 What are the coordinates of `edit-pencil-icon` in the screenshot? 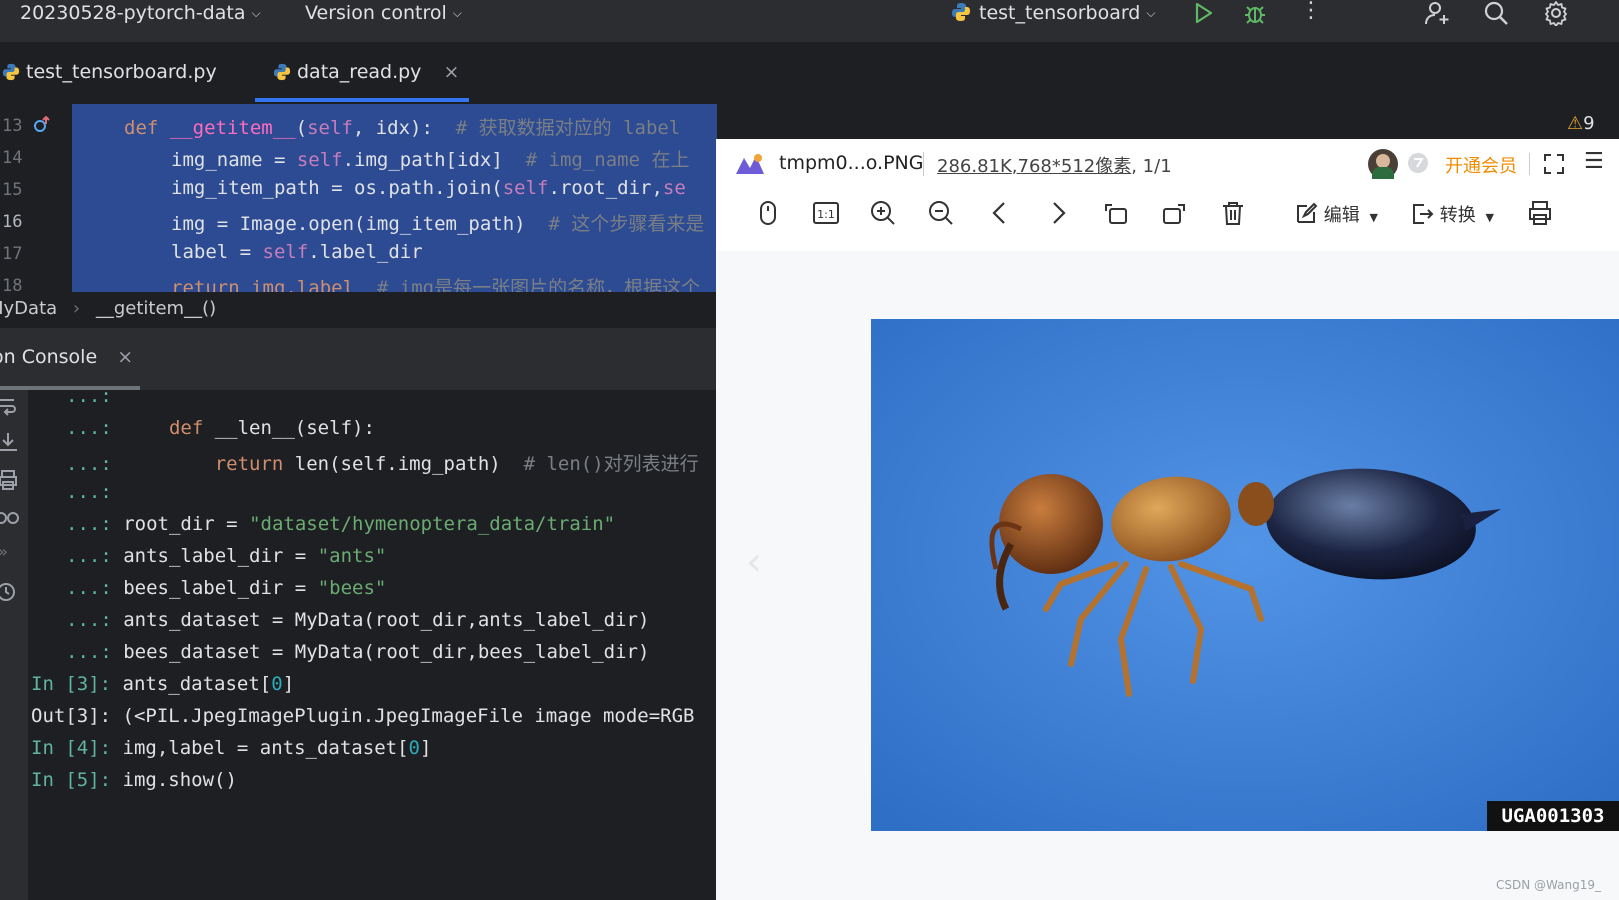 It's located at (1307, 212).